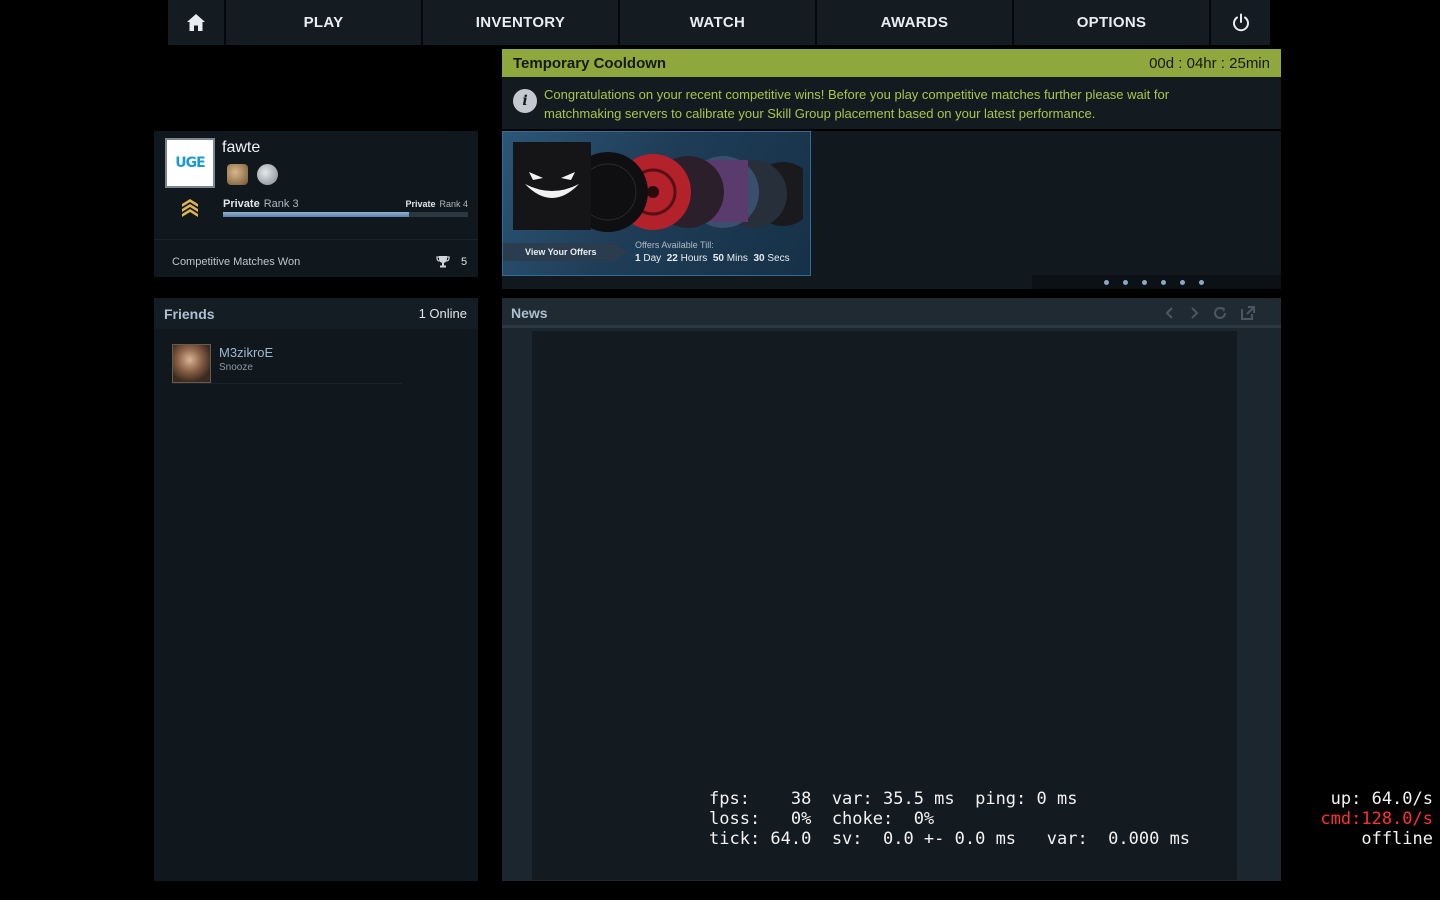 This screenshot has height=900, width=1440. What do you see at coordinates (1170, 313) in the screenshot?
I see `back-arrow-icon` at bounding box center [1170, 313].